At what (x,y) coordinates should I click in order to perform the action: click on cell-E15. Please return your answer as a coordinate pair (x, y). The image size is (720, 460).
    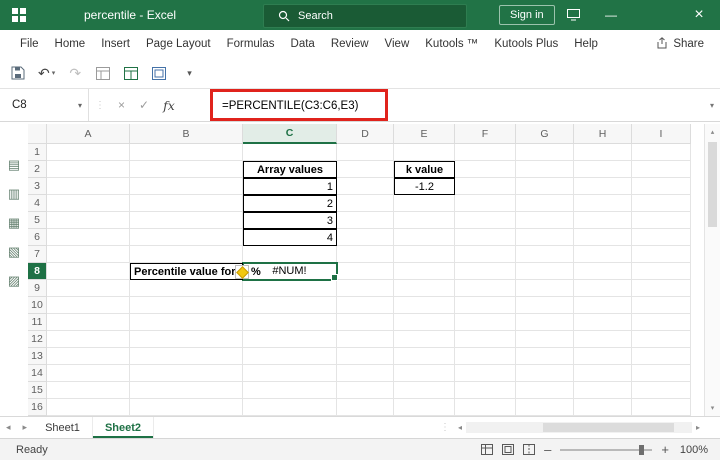
    Looking at the image, I should click on (424, 390).